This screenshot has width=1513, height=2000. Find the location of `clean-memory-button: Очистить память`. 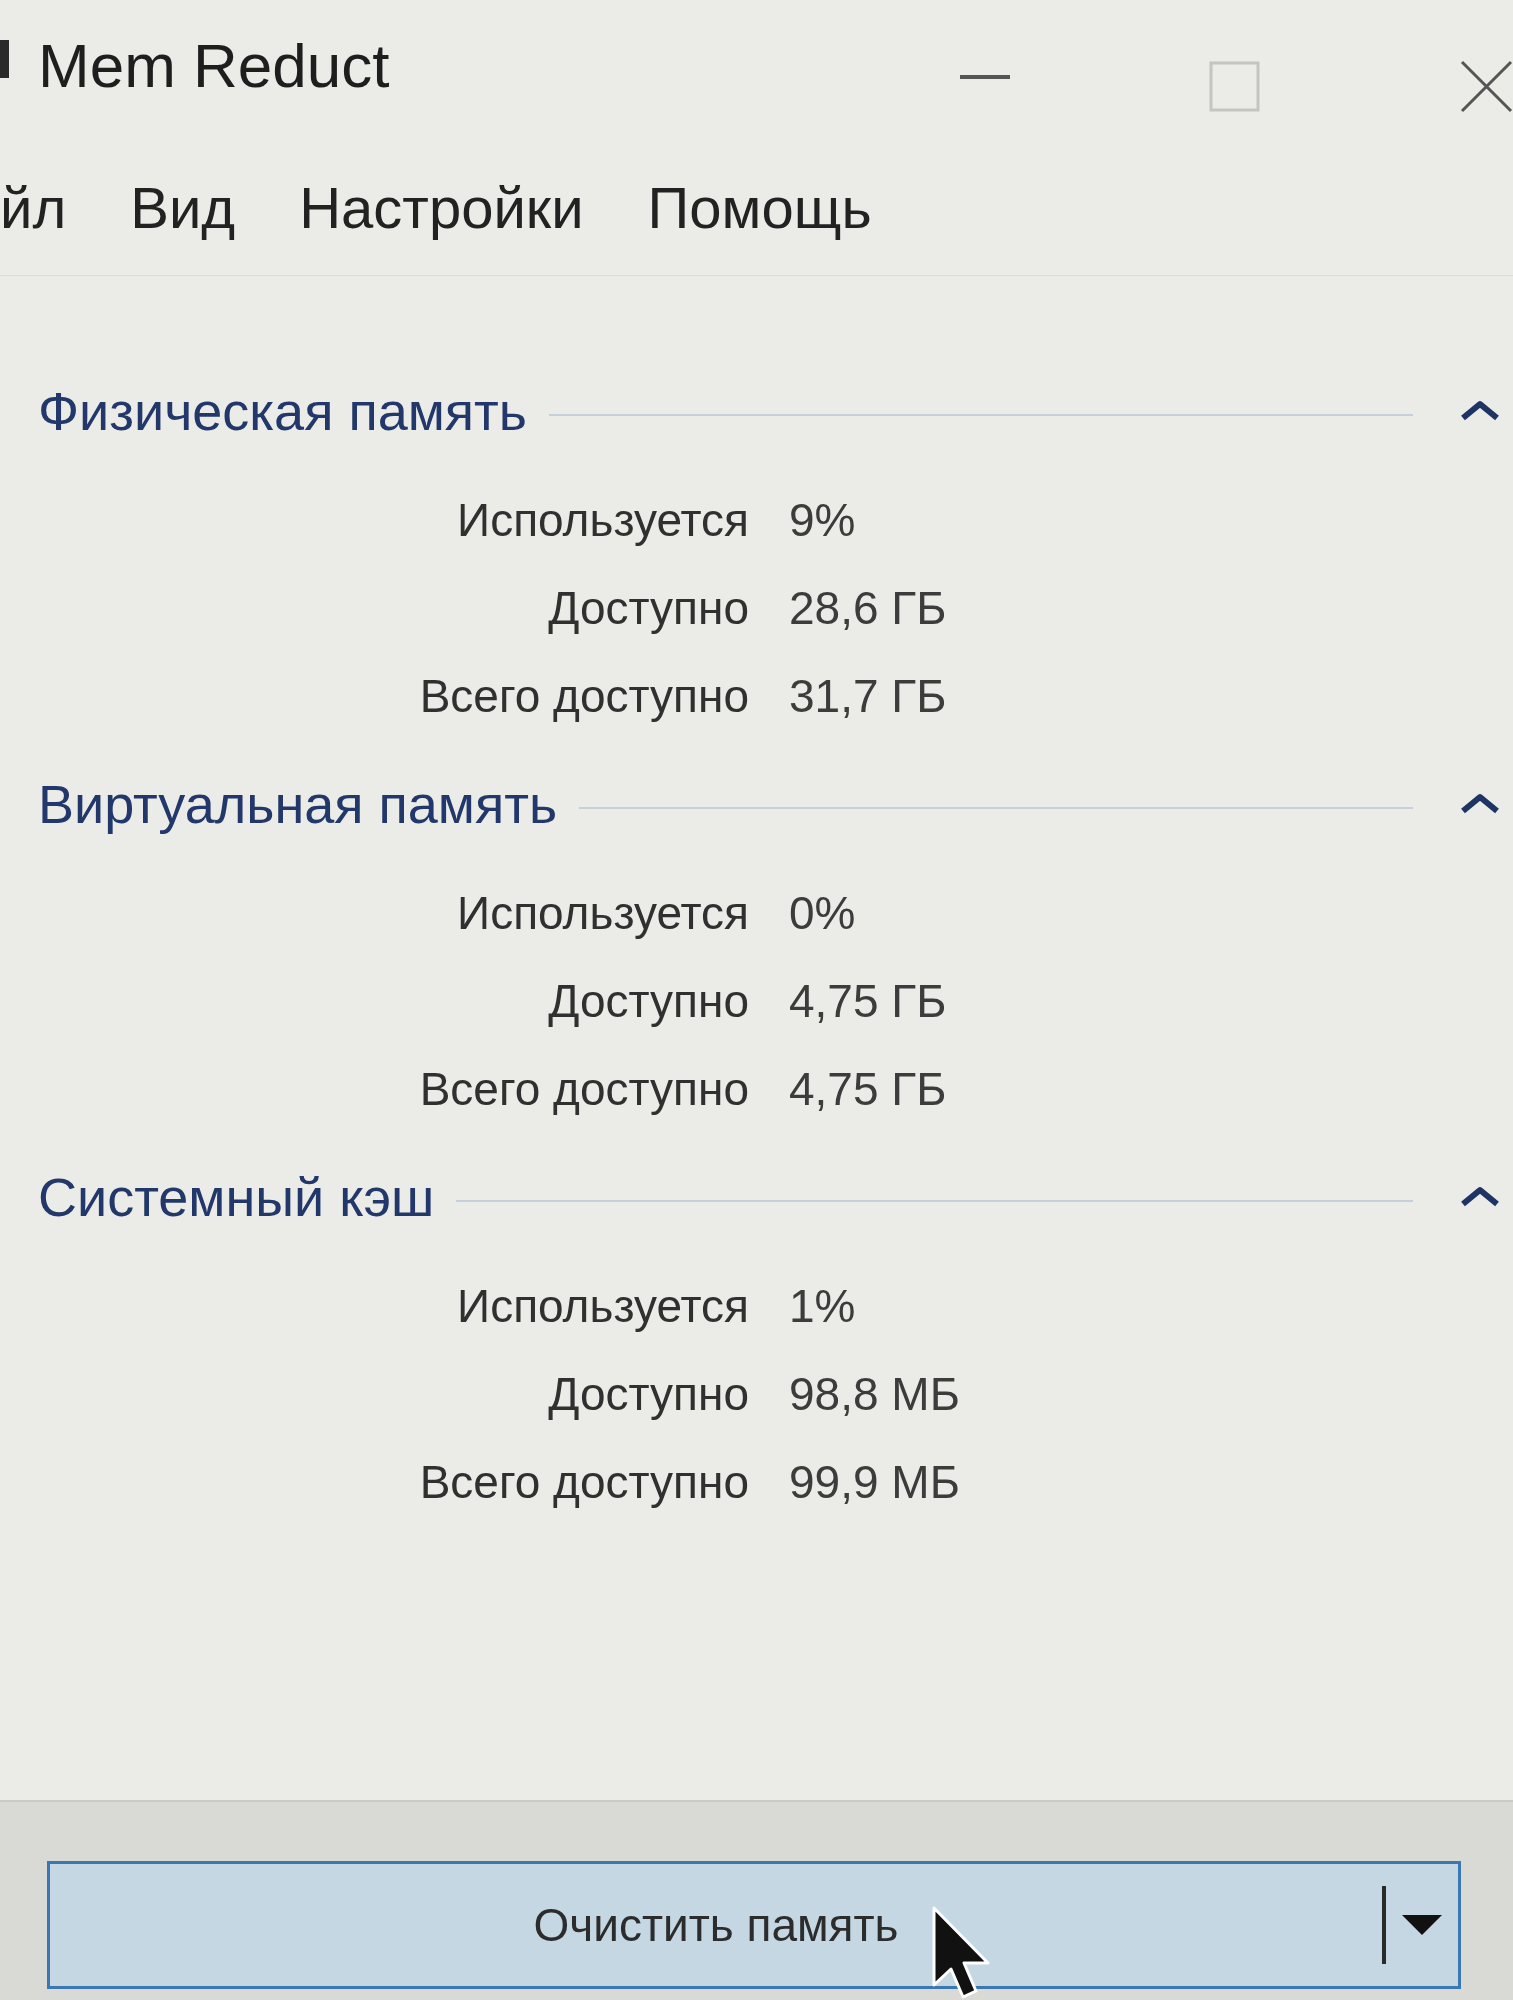

clean-memory-button: Очистить память is located at coordinates (754, 1925).